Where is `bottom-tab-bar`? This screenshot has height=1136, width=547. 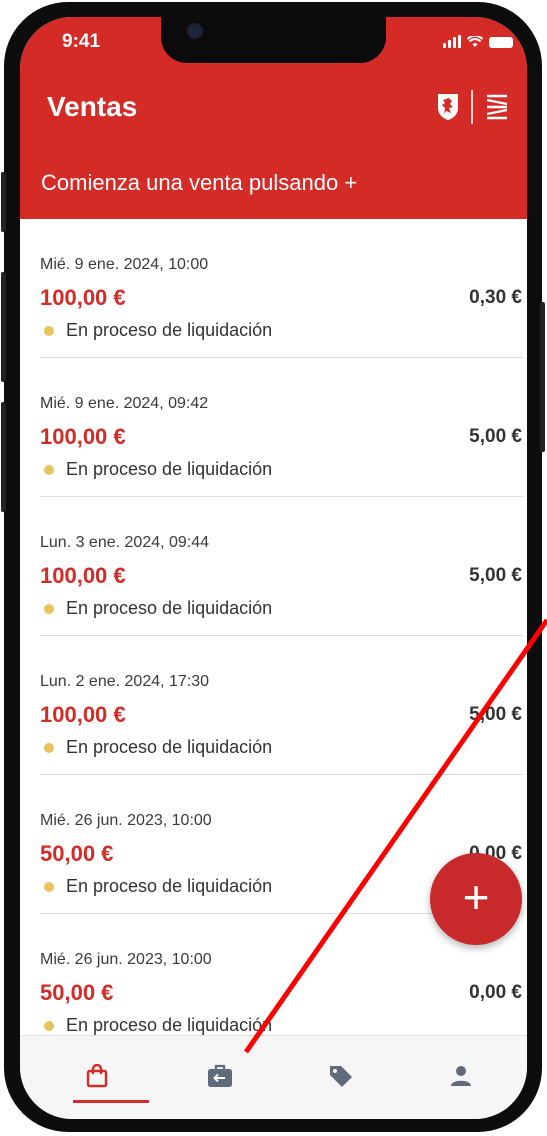 bottom-tab-bar is located at coordinates (273, 1077).